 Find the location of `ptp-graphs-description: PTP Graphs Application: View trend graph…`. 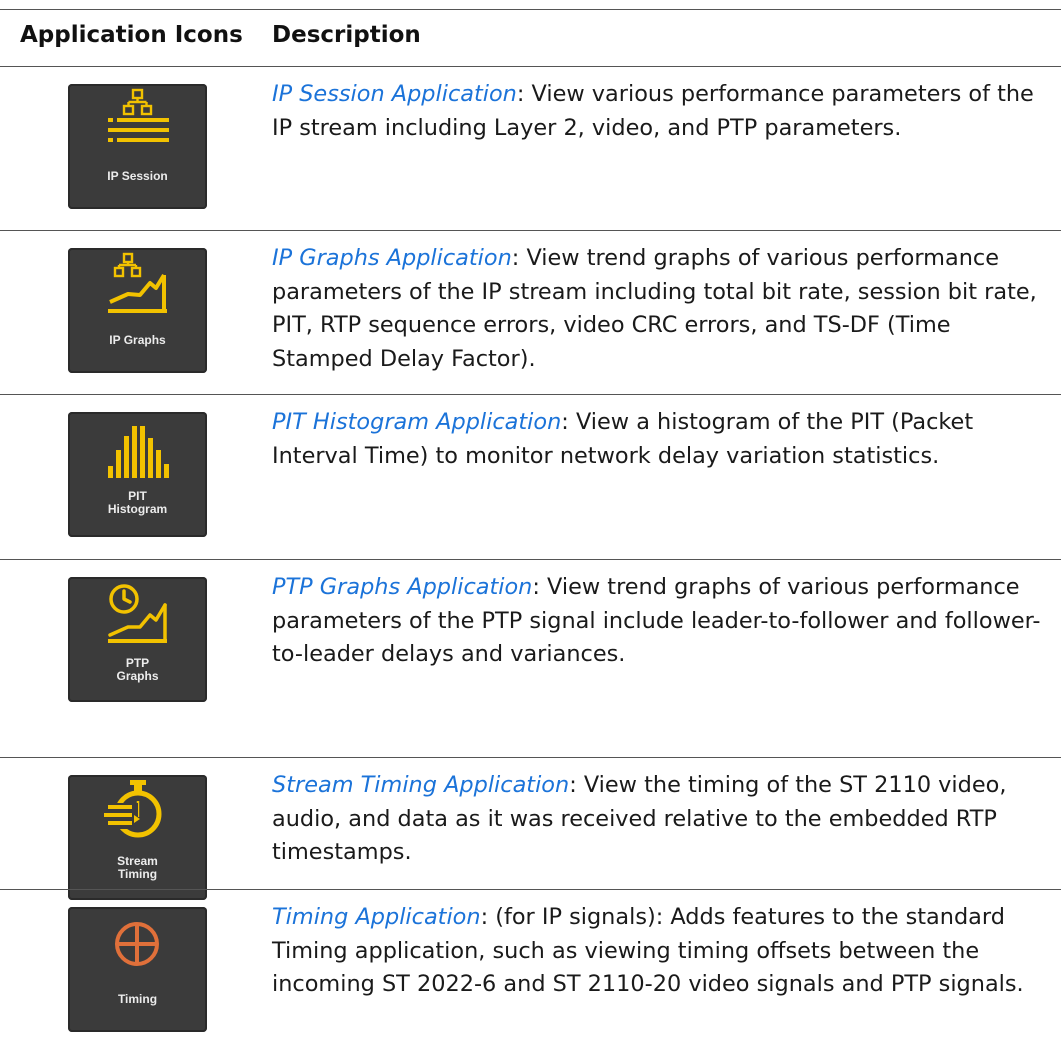

ptp-graphs-description: PTP Graphs Application: View trend graph… is located at coordinates (659, 621).